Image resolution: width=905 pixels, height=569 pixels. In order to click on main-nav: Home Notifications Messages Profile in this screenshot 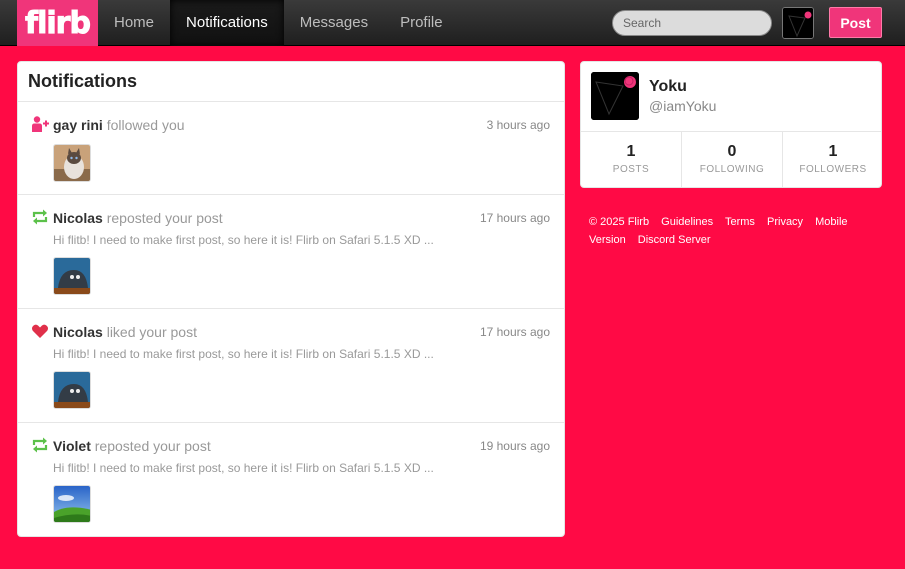, I will do `click(278, 23)`.